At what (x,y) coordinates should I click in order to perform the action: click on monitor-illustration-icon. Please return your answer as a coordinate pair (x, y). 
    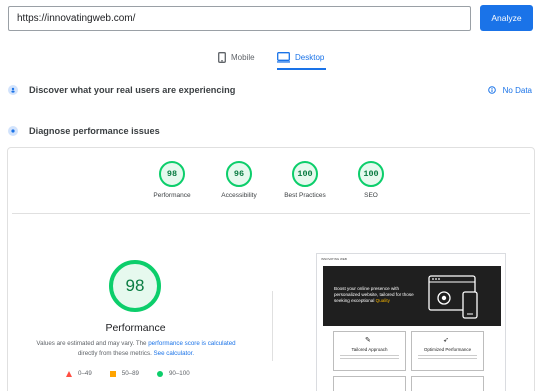
    Looking at the image, I should click on (453, 297).